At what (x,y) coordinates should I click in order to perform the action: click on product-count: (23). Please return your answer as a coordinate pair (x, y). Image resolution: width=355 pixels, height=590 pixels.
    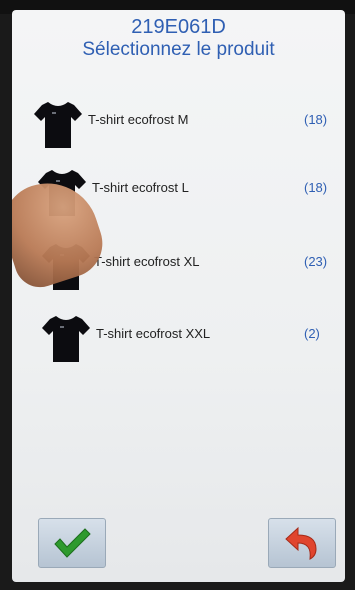
    Looking at the image, I should click on (316, 261).